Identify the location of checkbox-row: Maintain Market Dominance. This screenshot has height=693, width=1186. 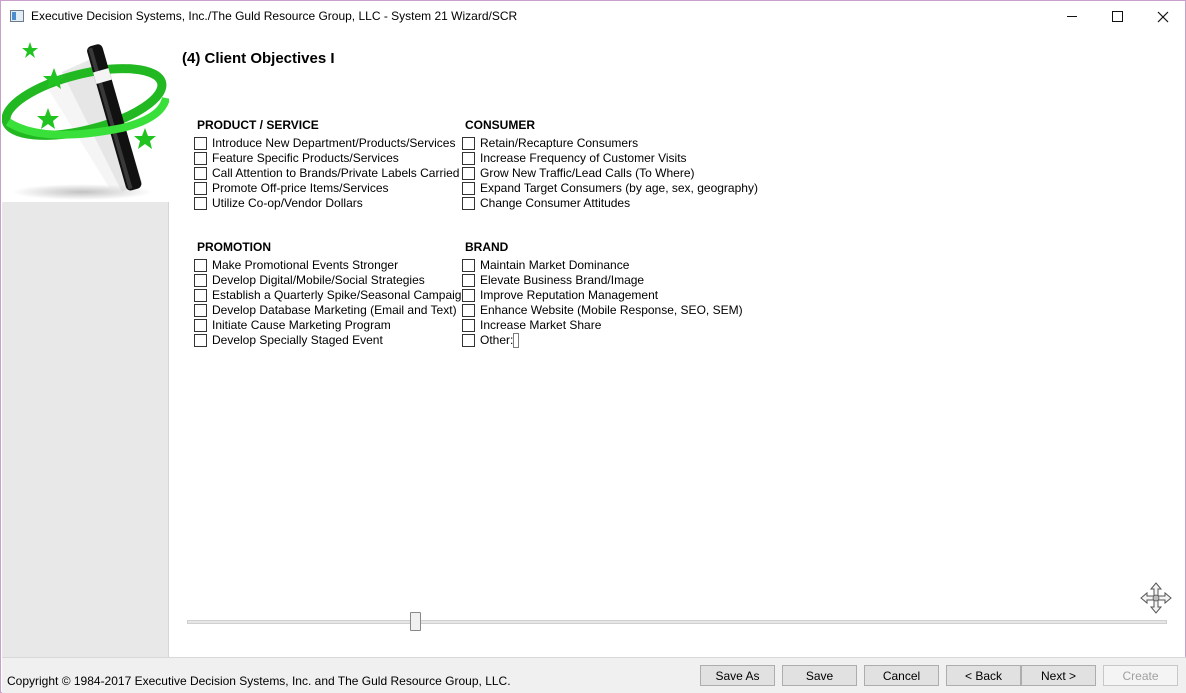
(602, 265).